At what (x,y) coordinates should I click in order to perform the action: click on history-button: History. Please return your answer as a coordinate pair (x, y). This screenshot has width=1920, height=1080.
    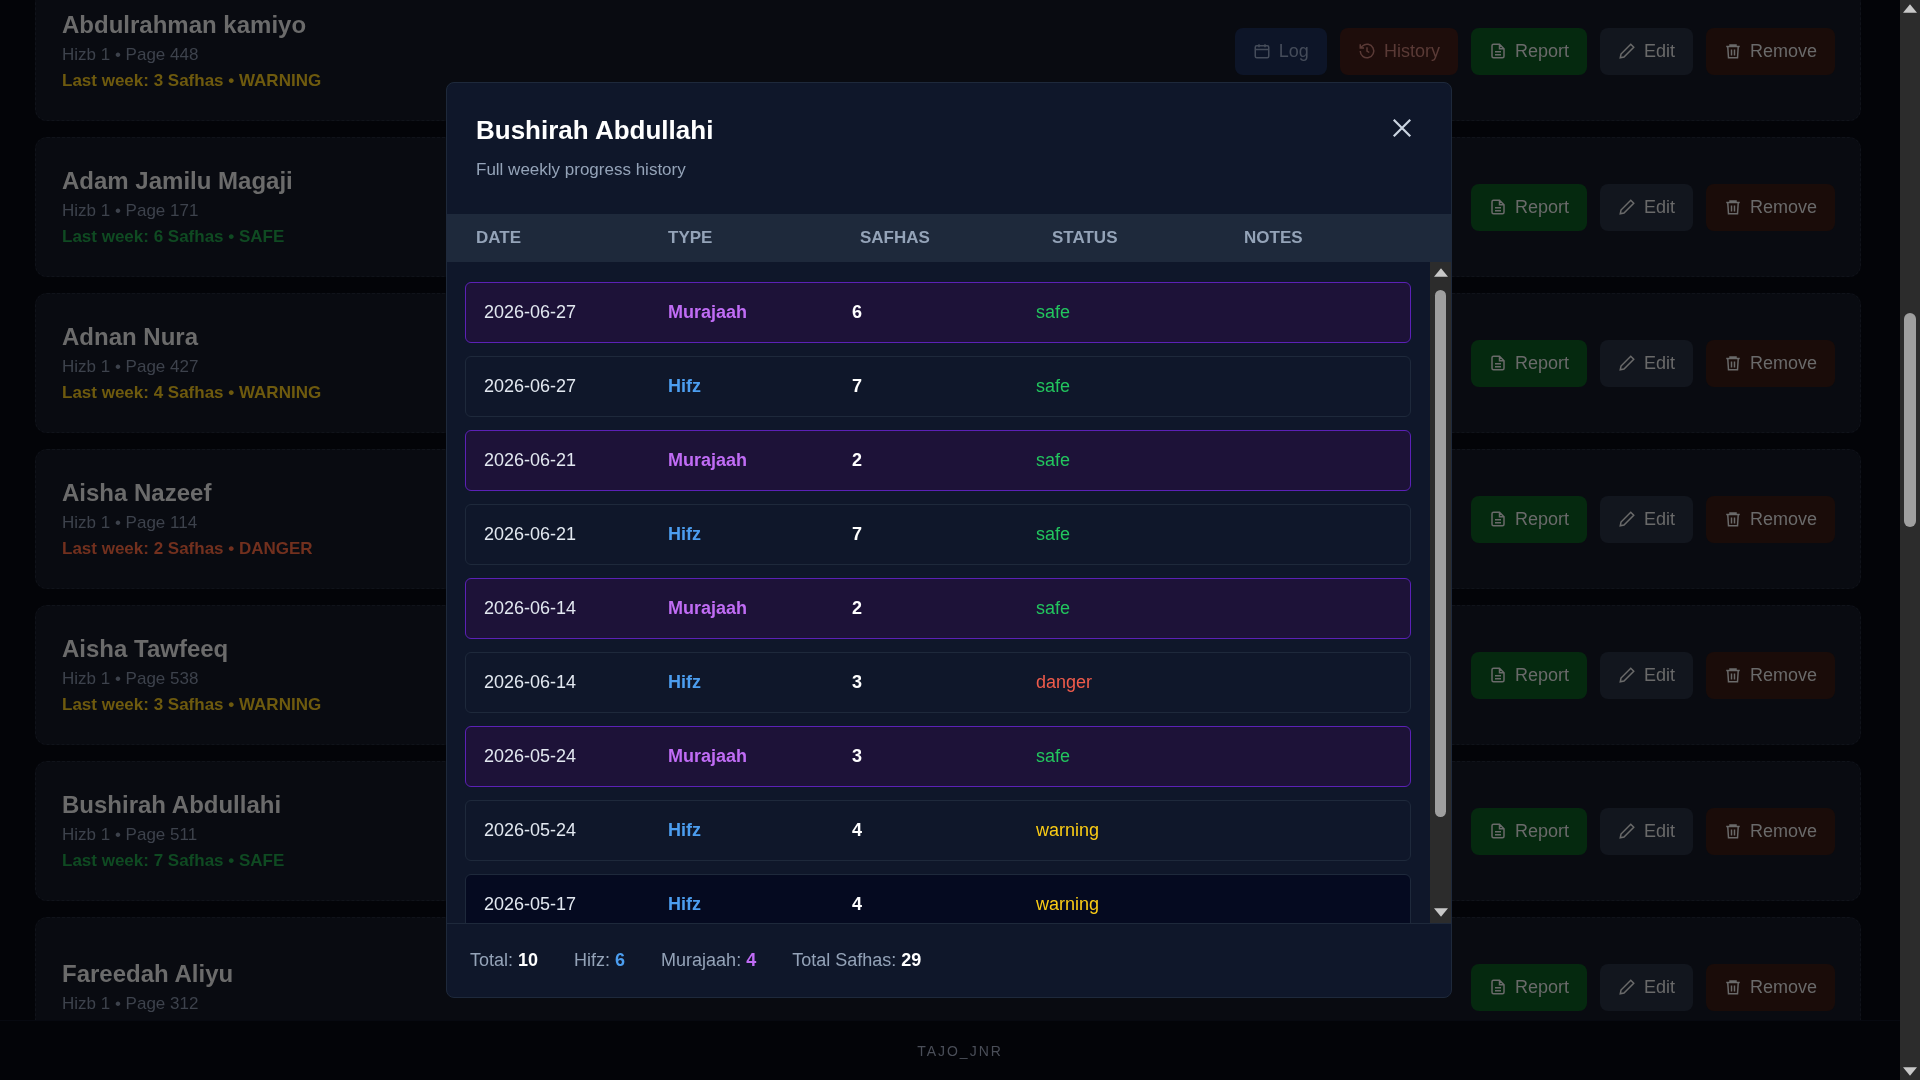
    Looking at the image, I should click on (1398, 51).